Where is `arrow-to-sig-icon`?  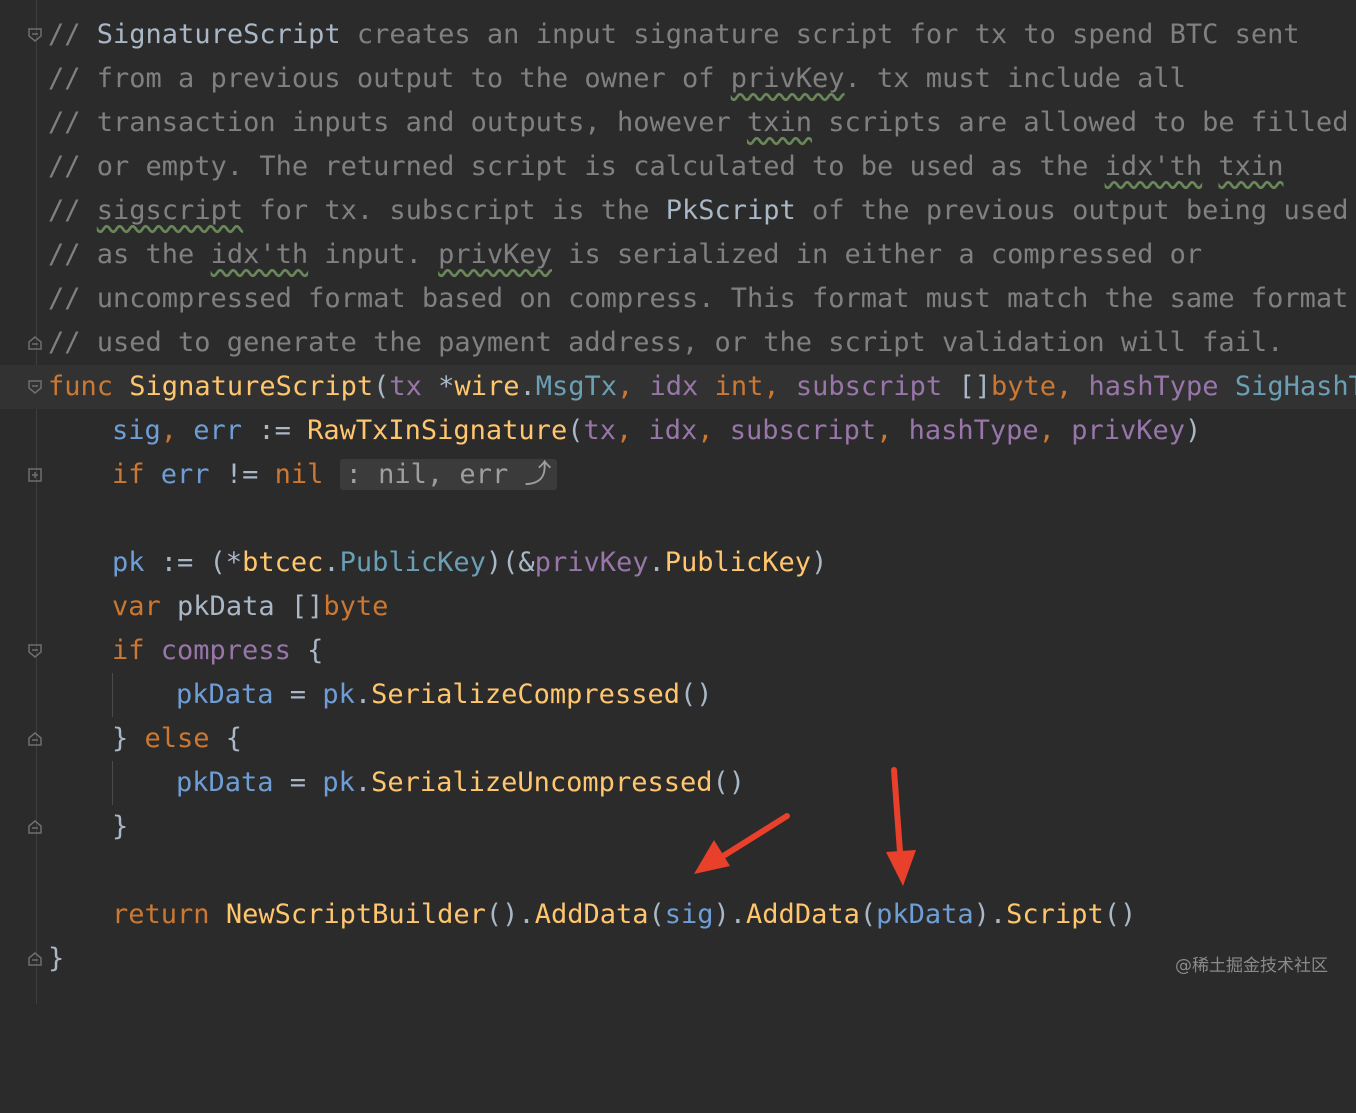 arrow-to-sig-icon is located at coordinates (742, 843).